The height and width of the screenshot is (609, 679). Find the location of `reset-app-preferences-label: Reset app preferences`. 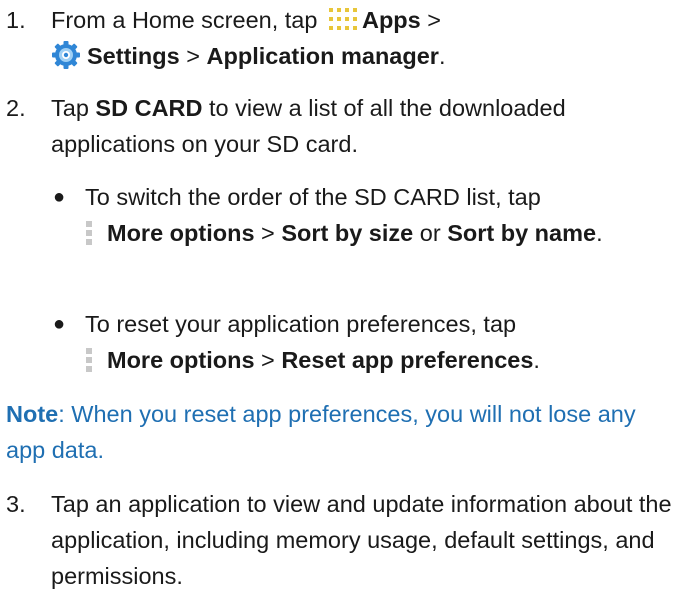

reset-app-preferences-label: Reset app preferences is located at coordinates (407, 360).